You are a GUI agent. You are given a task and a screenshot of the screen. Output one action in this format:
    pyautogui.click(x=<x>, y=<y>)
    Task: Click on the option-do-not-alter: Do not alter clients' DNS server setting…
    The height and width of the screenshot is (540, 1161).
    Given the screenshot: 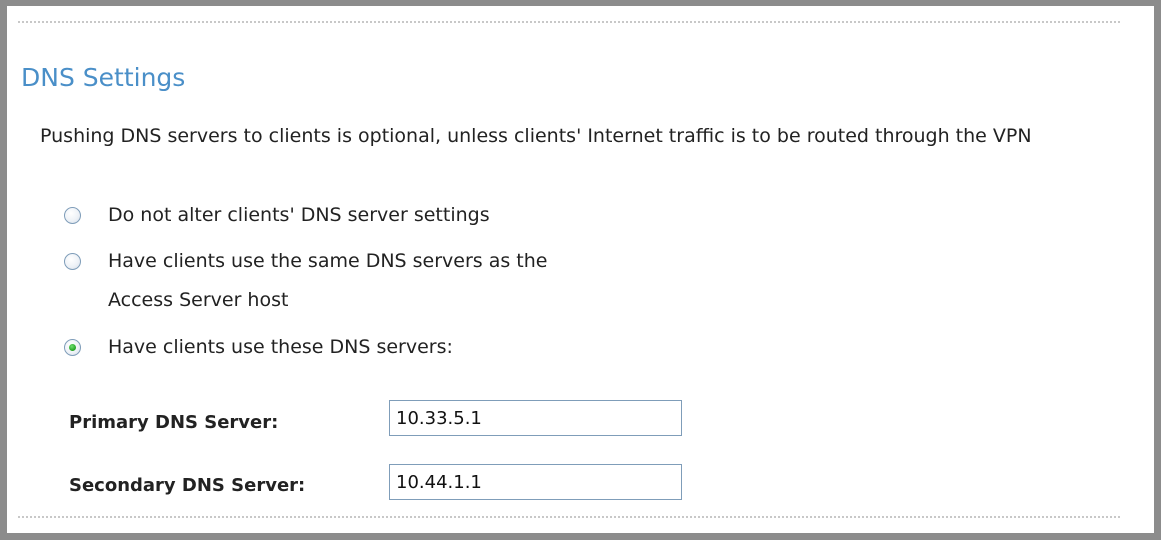 What is the action you would take?
    pyautogui.click(x=277, y=215)
    